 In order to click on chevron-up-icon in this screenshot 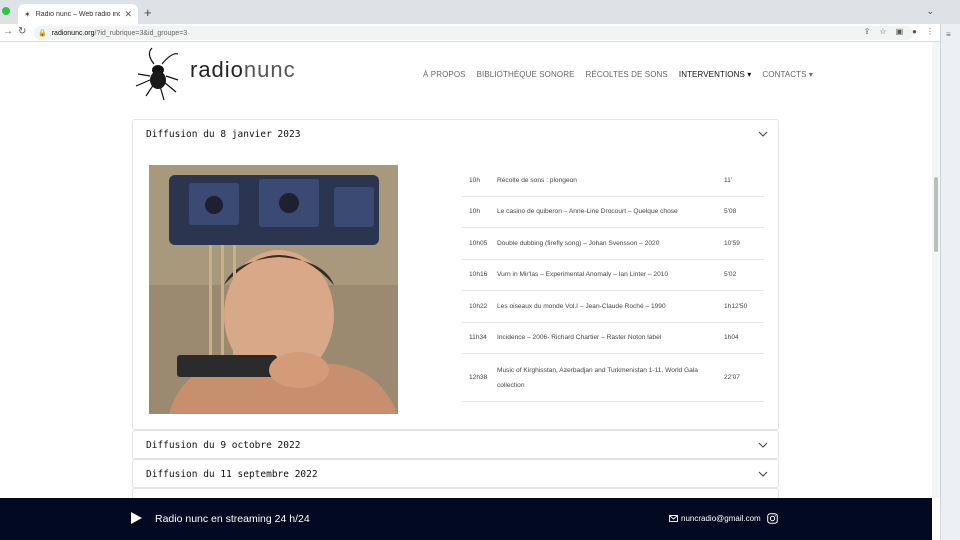, I will do `click(763, 134)`.